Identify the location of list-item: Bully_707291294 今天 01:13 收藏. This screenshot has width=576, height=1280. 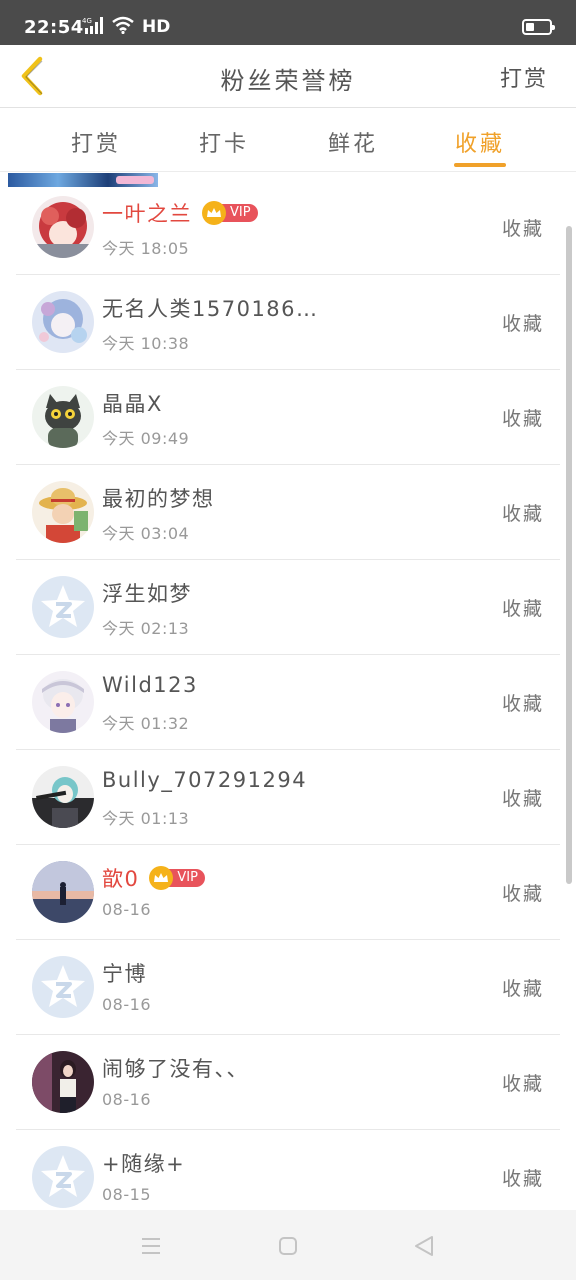
(288, 797).